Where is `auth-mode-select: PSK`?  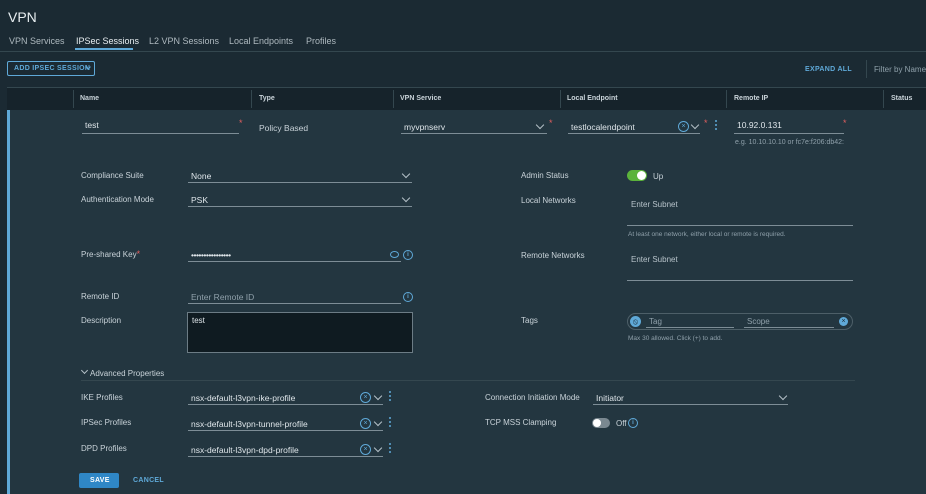
auth-mode-select: PSK is located at coordinates (300, 200).